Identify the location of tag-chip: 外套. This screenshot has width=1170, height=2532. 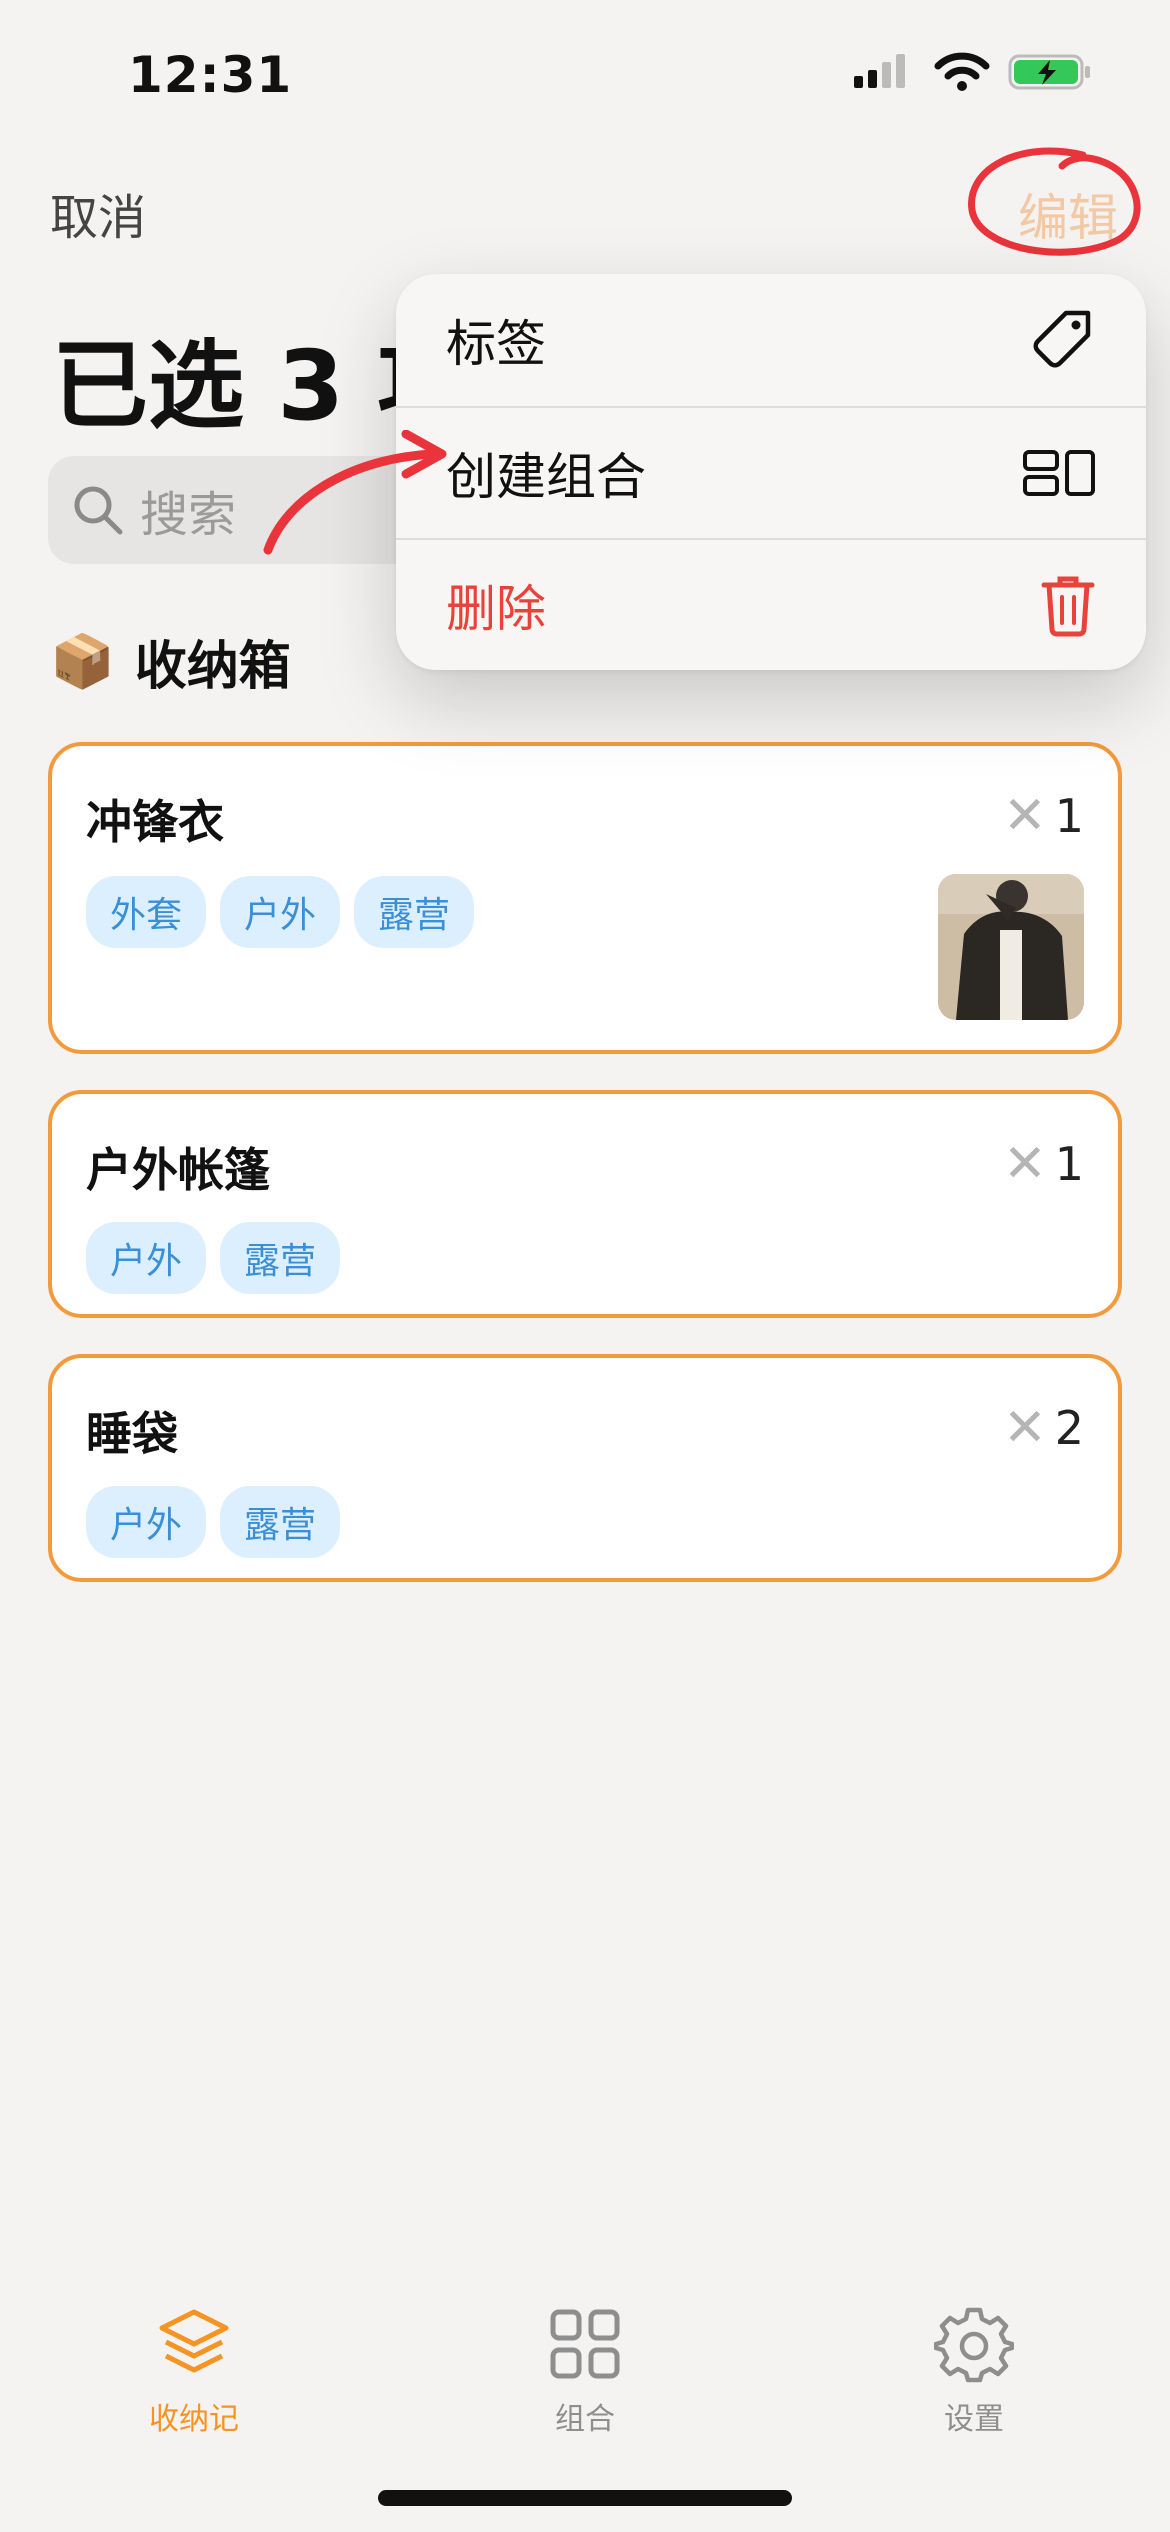
(146, 912).